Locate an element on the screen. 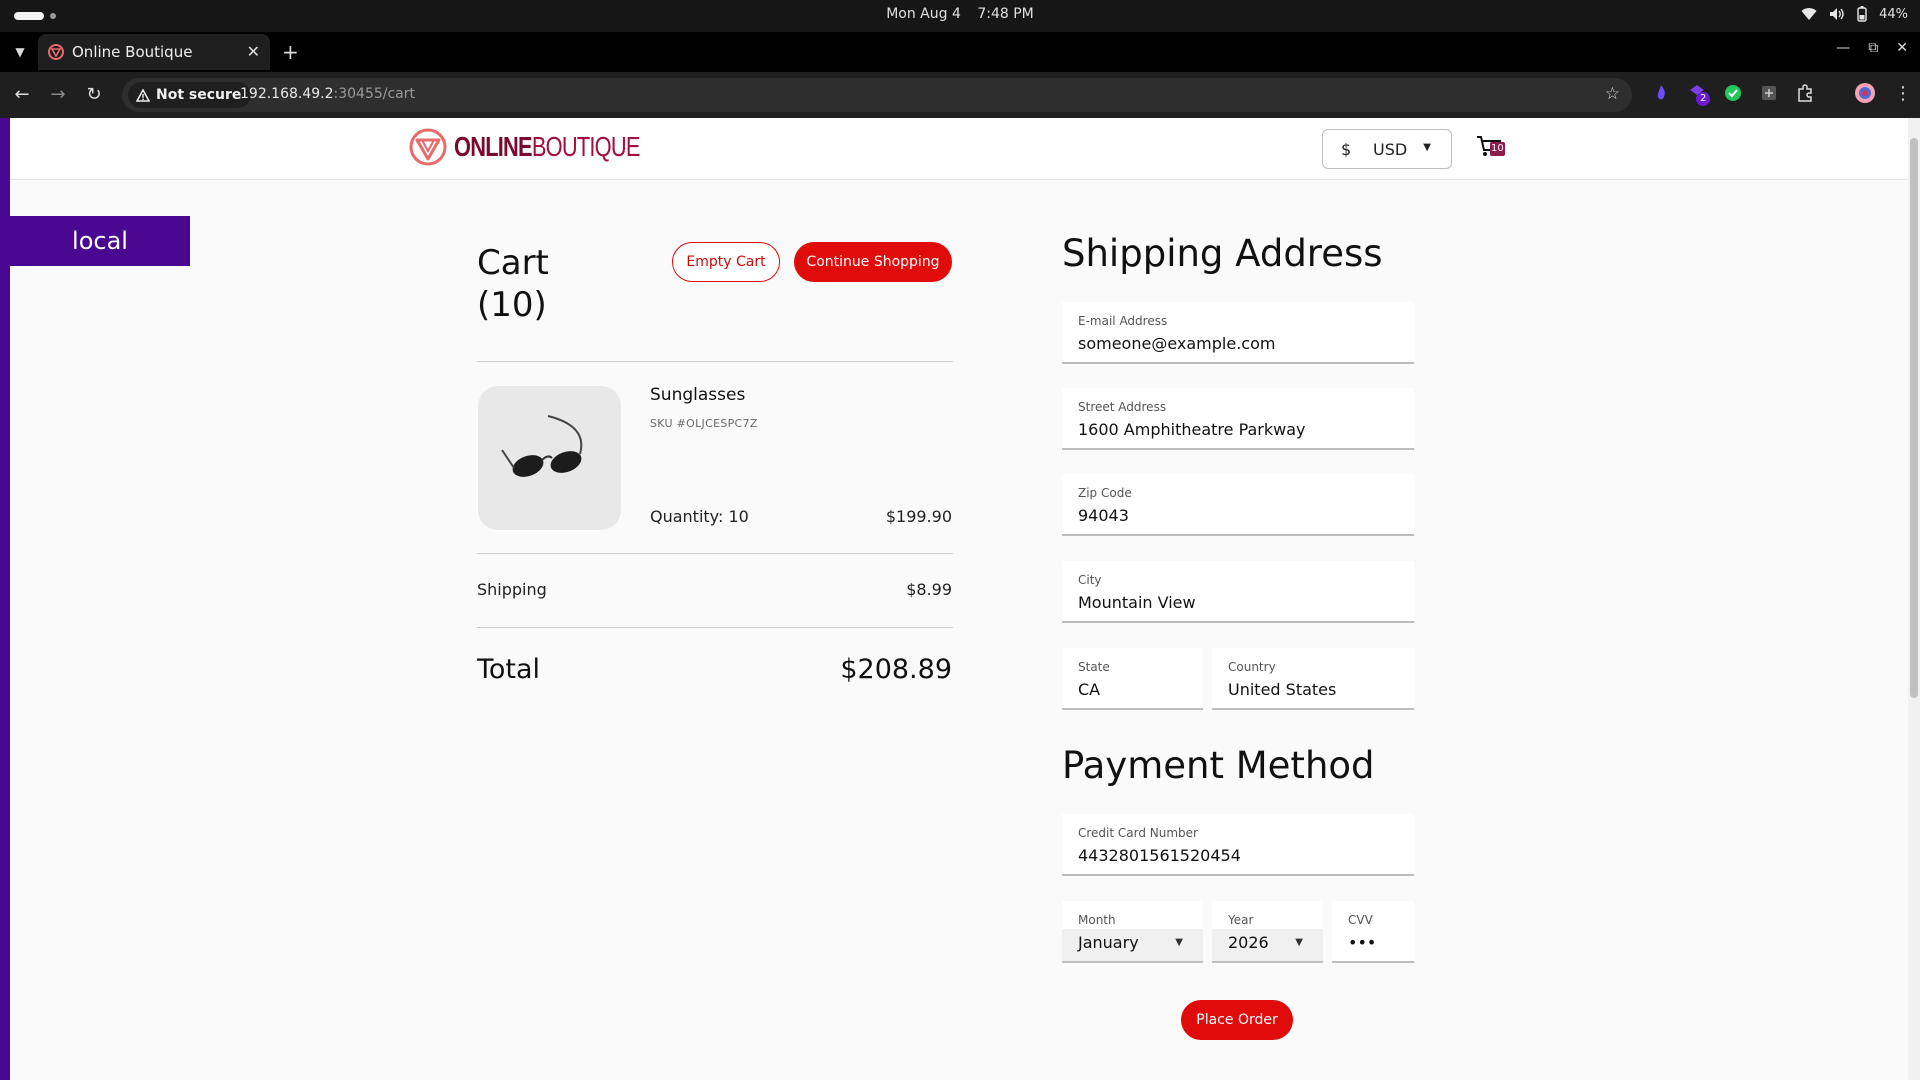  continue-shopping-button: Continue Shopping is located at coordinates (873, 262).